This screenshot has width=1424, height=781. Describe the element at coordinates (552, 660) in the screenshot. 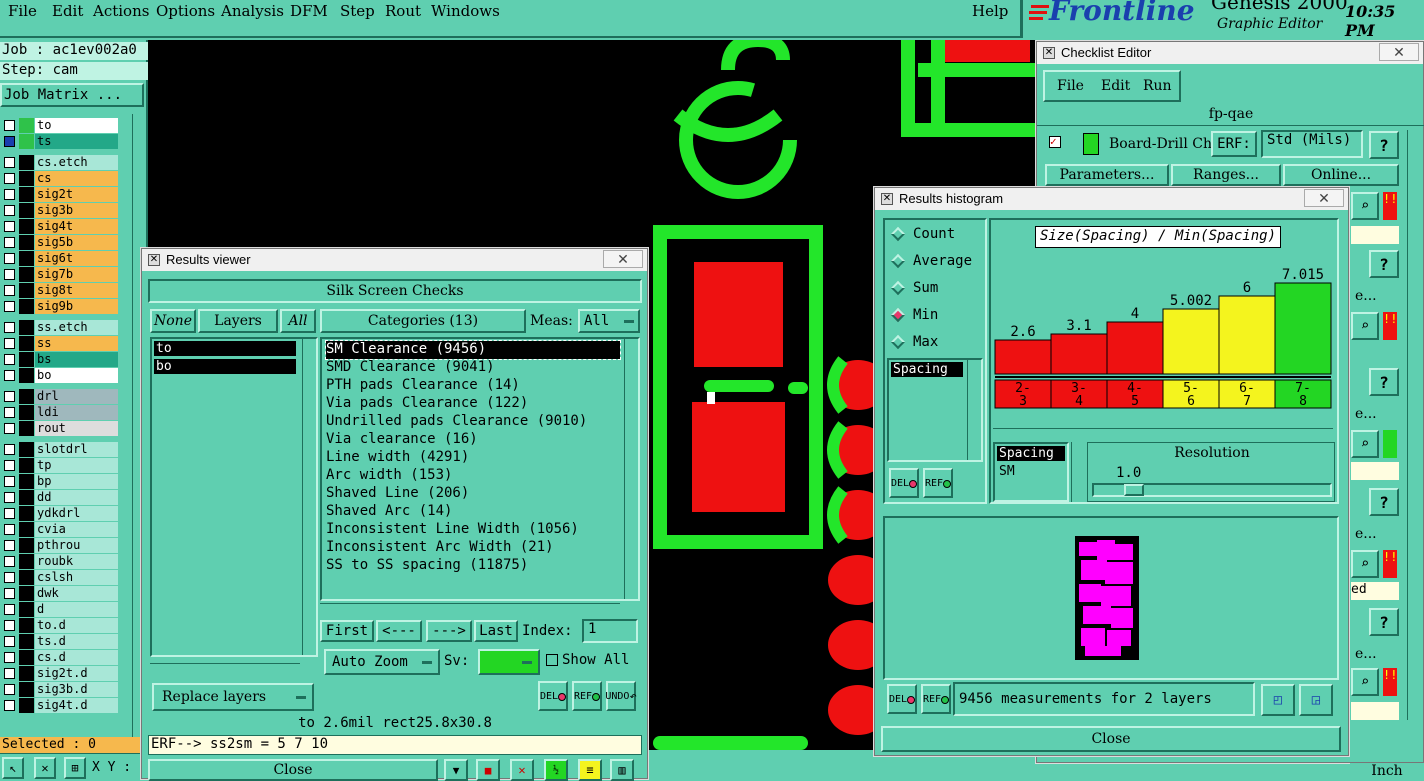

I see `show-all-checkbox` at that location.